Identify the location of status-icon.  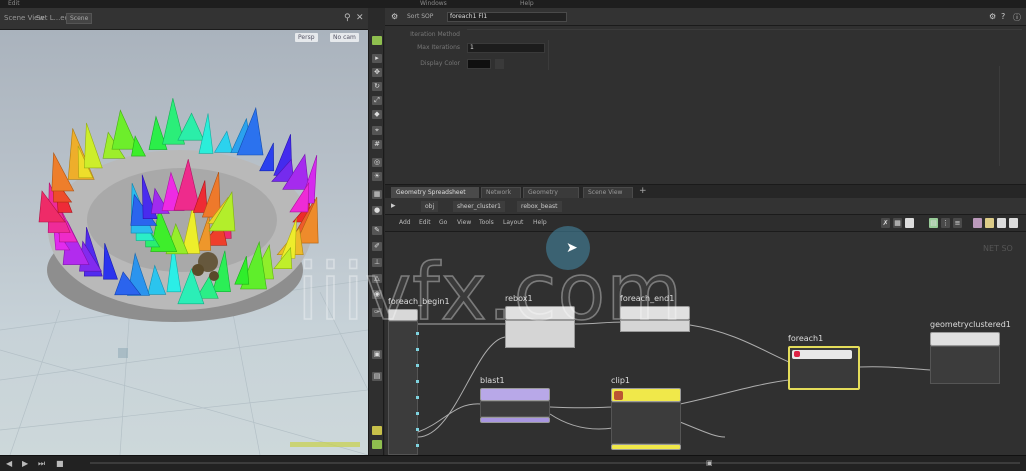
(377, 444).